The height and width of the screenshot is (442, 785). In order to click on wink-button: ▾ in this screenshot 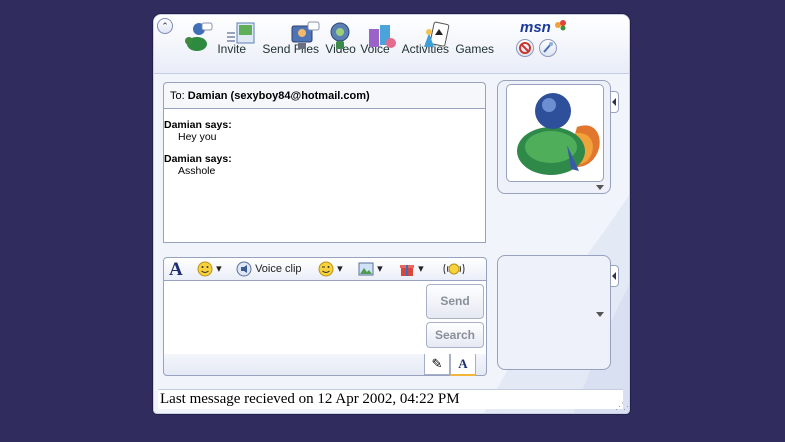, I will do `click(330, 269)`.